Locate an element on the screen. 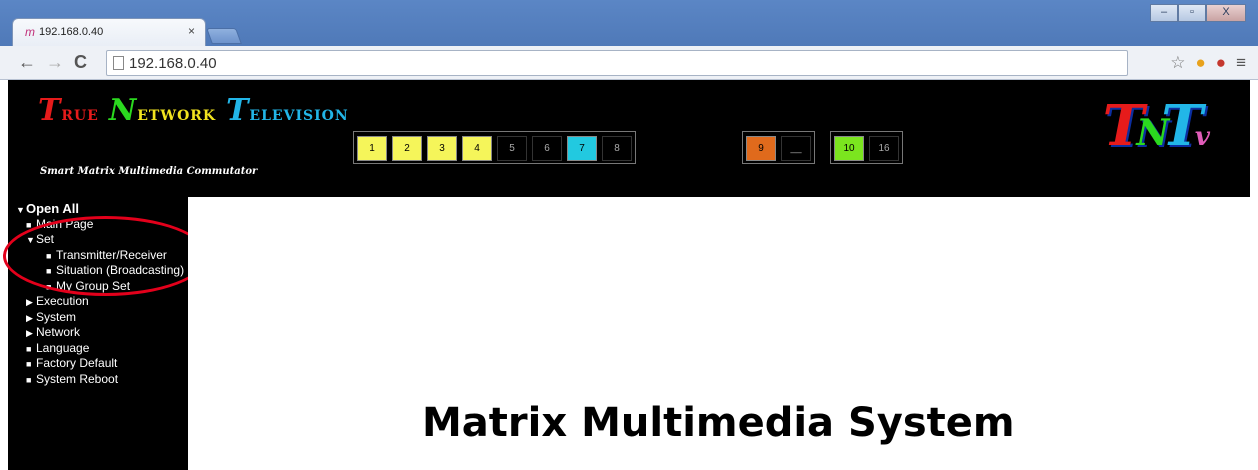 The width and height of the screenshot is (1258, 470). page-icon is located at coordinates (118, 63).